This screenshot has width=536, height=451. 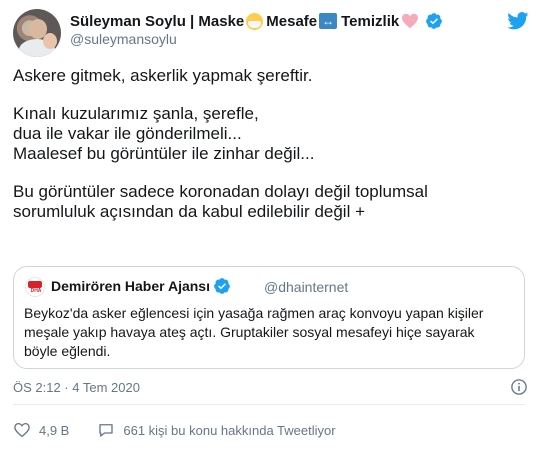 I want to click on author-name-part3: Temizlik, so click(x=370, y=21).